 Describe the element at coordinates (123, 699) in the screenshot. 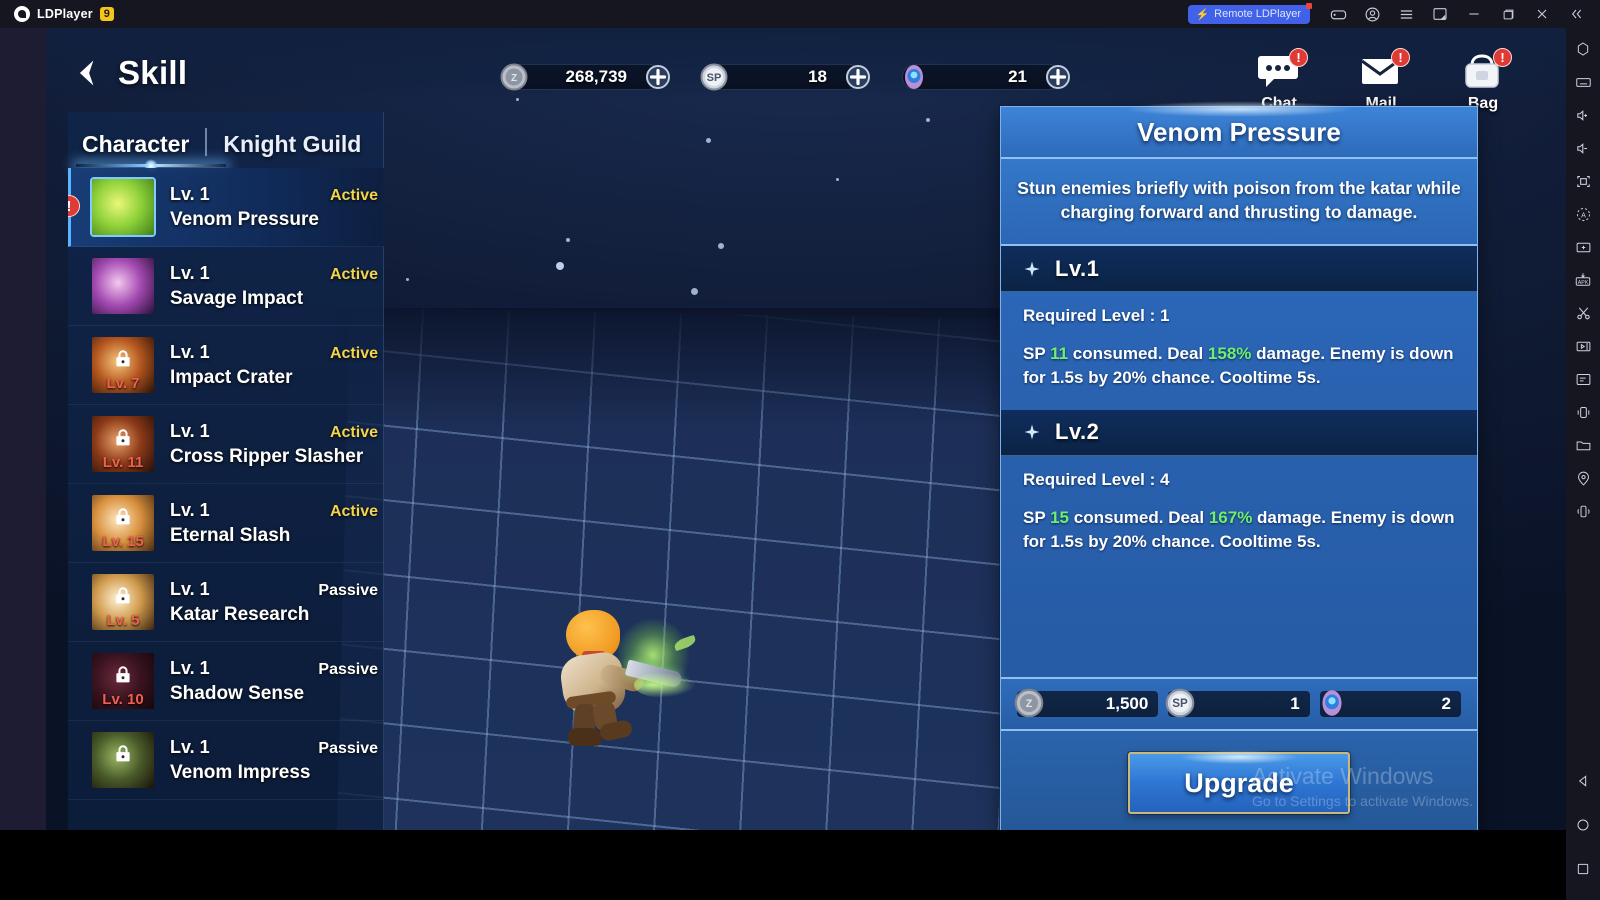

I see `skill-unlock-requirement: Lv. 10` at that location.